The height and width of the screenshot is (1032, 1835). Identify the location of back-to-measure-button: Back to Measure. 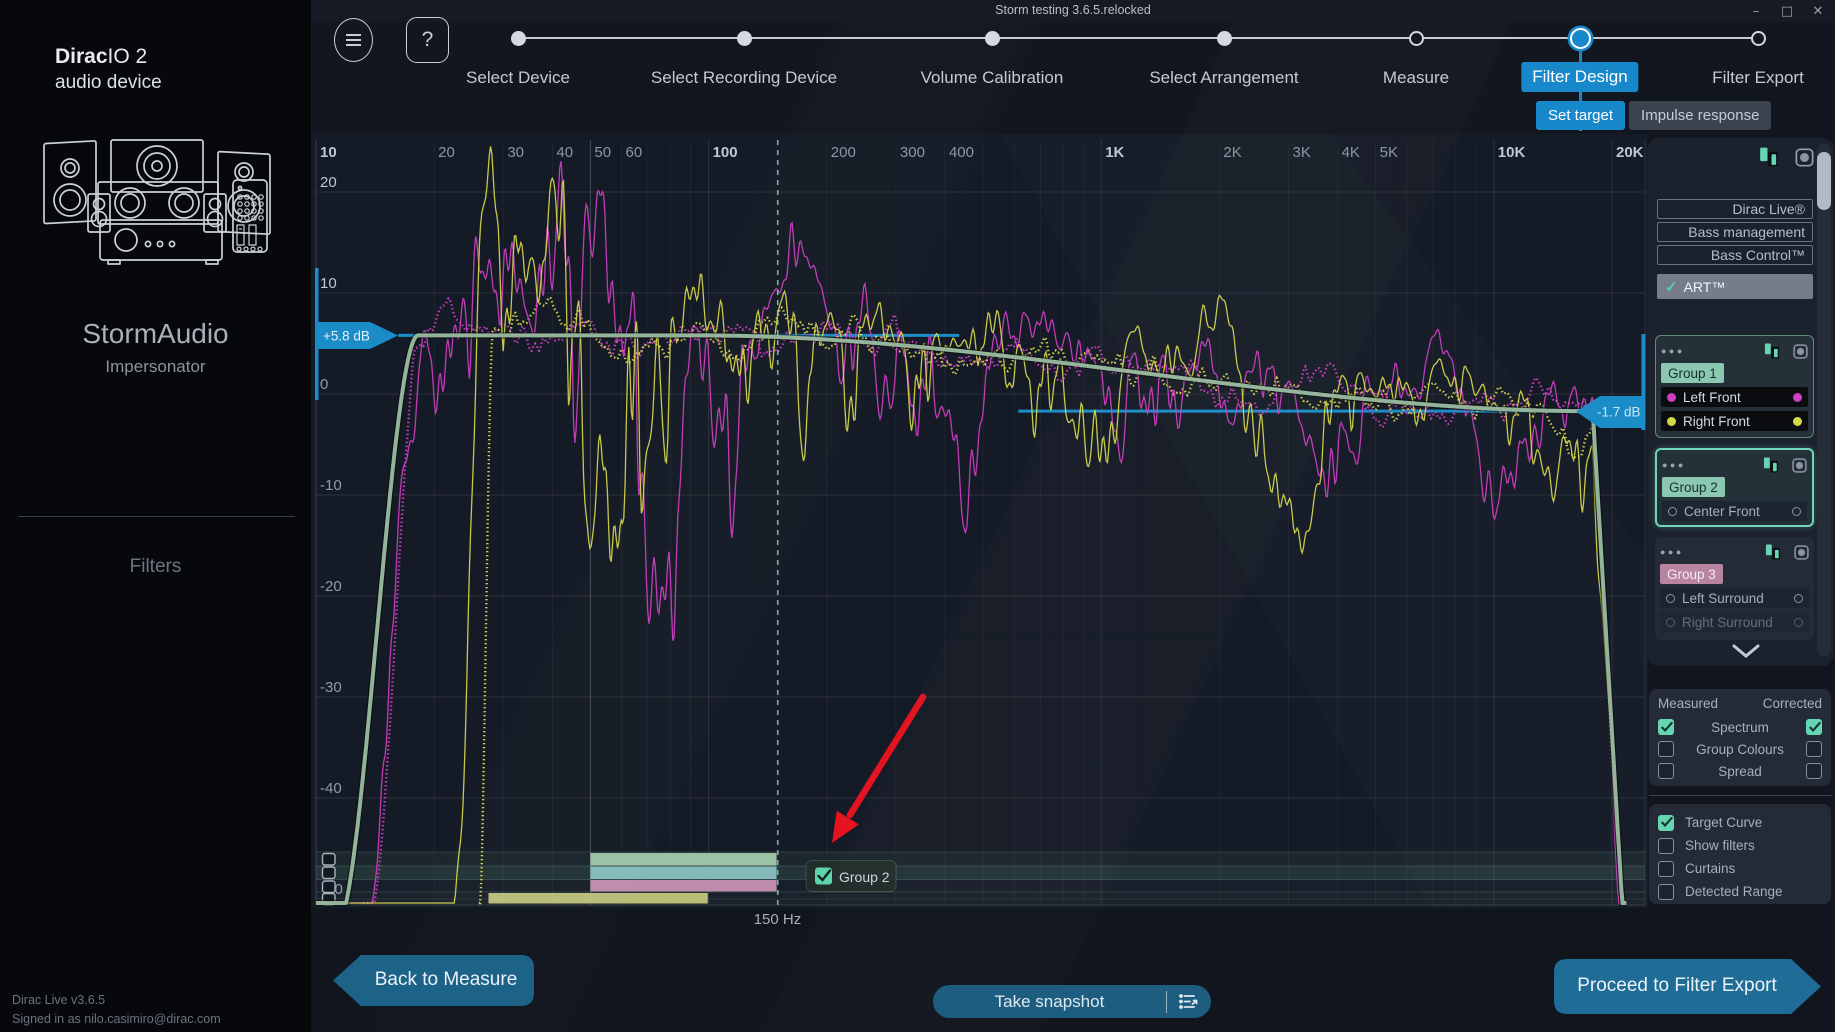
(434, 980).